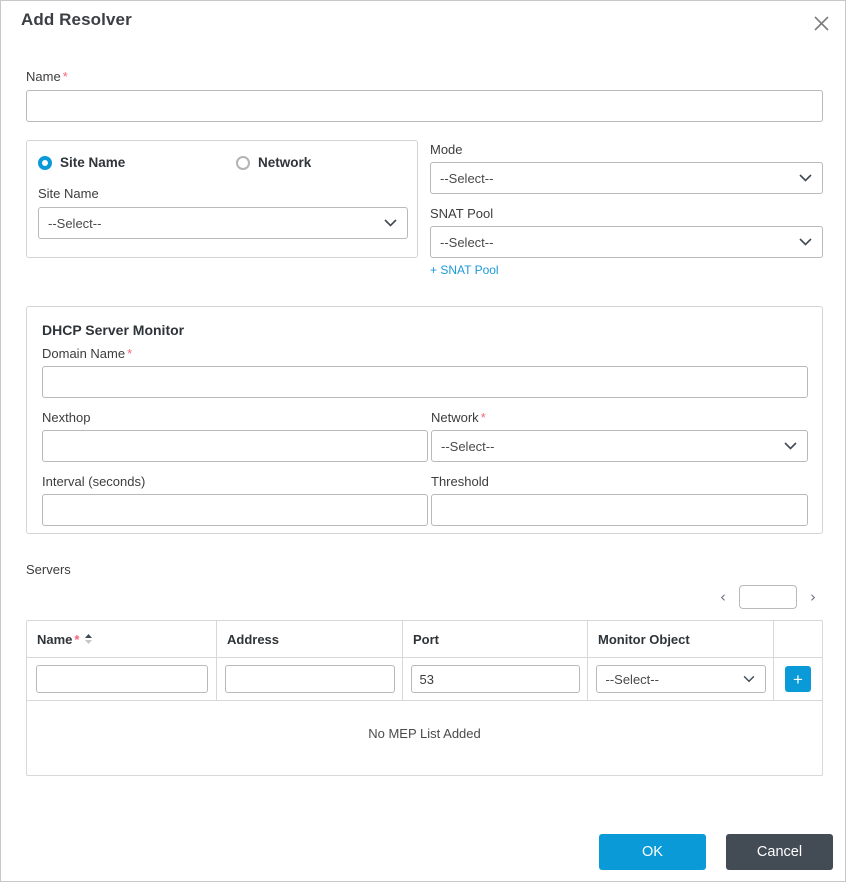 This screenshot has height=884, width=848. Describe the element at coordinates (68, 193) in the screenshot. I see `site-name-label: Site Name` at that location.